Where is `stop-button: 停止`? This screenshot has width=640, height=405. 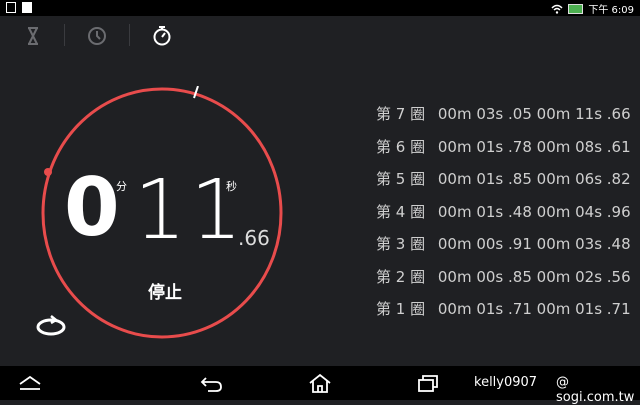
stop-button: 停止 is located at coordinates (165, 290).